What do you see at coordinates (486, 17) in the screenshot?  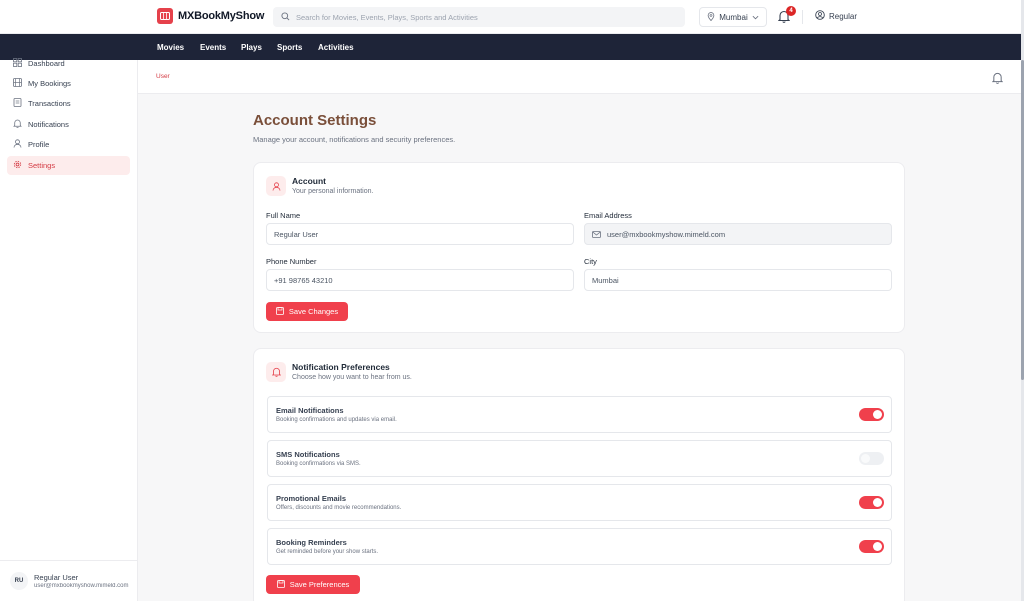 I see `search-input` at bounding box center [486, 17].